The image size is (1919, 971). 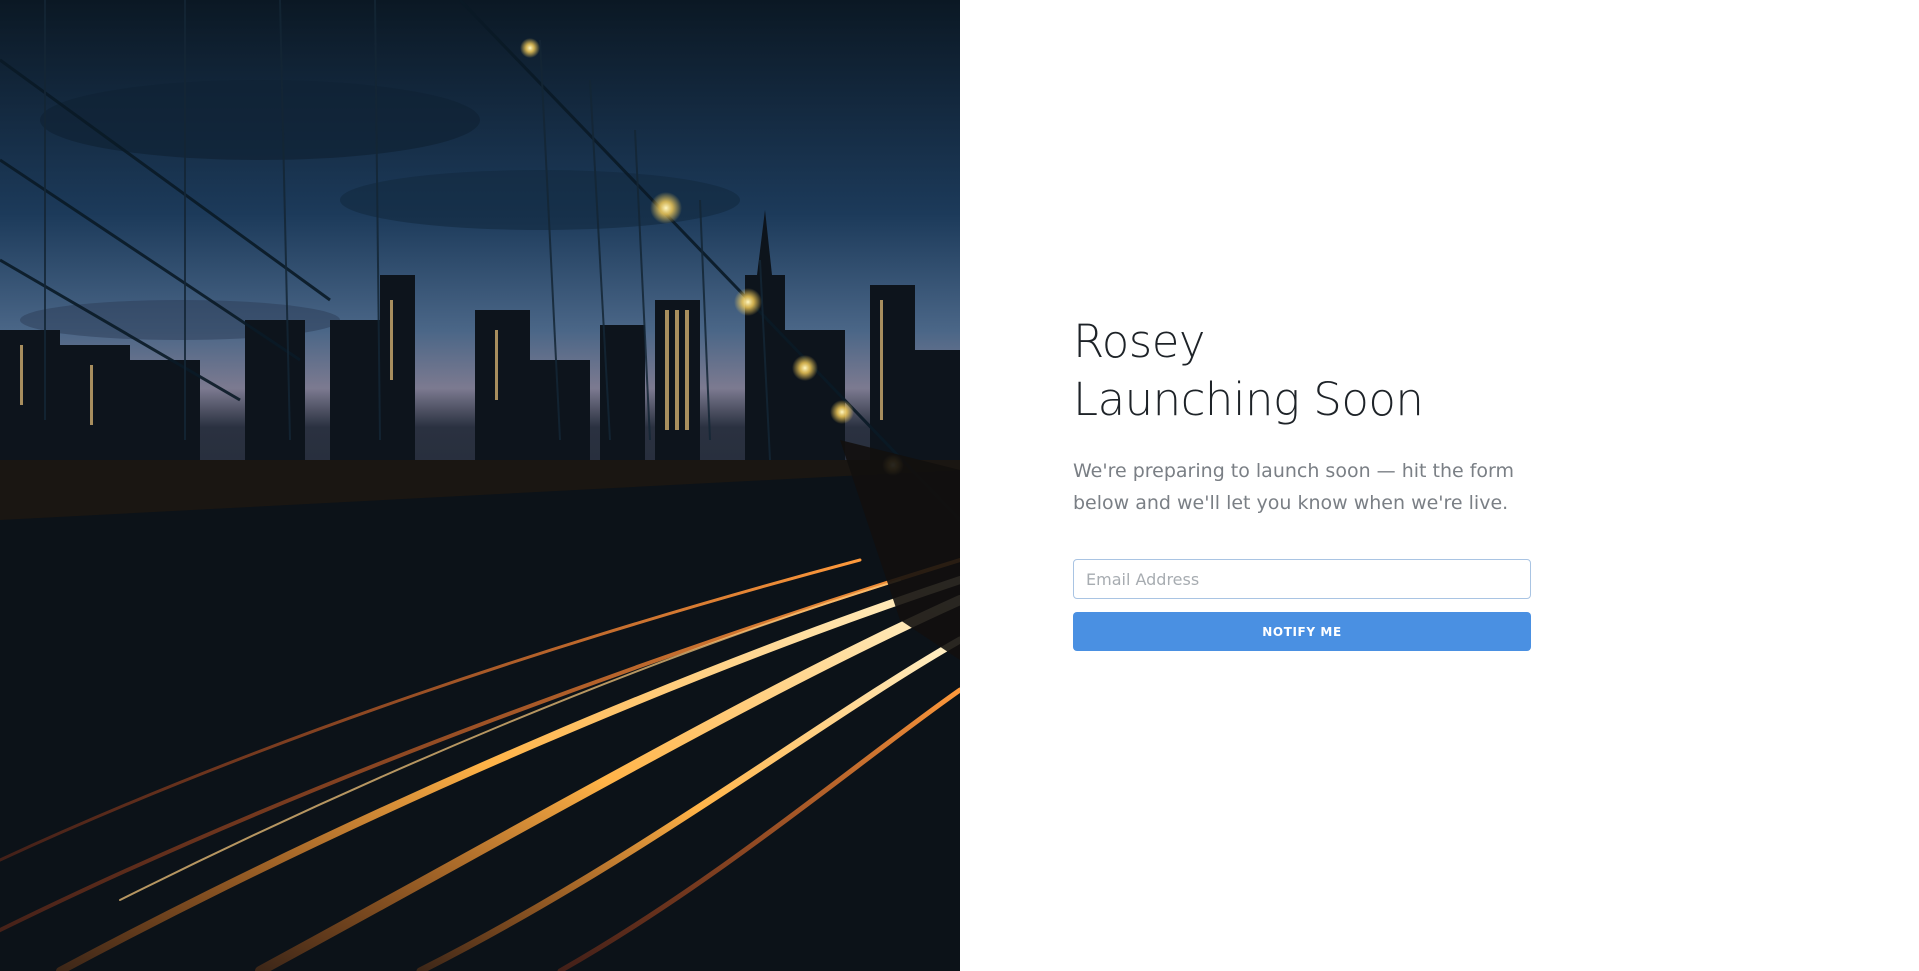 What do you see at coordinates (1139, 341) in the screenshot?
I see `brand-name: Rosey` at bounding box center [1139, 341].